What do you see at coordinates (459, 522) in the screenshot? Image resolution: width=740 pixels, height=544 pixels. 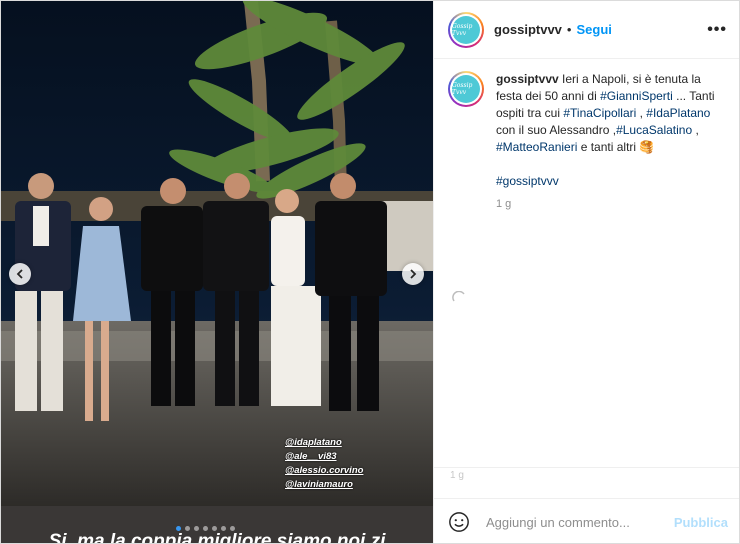 I see `emoji-icon` at bounding box center [459, 522].